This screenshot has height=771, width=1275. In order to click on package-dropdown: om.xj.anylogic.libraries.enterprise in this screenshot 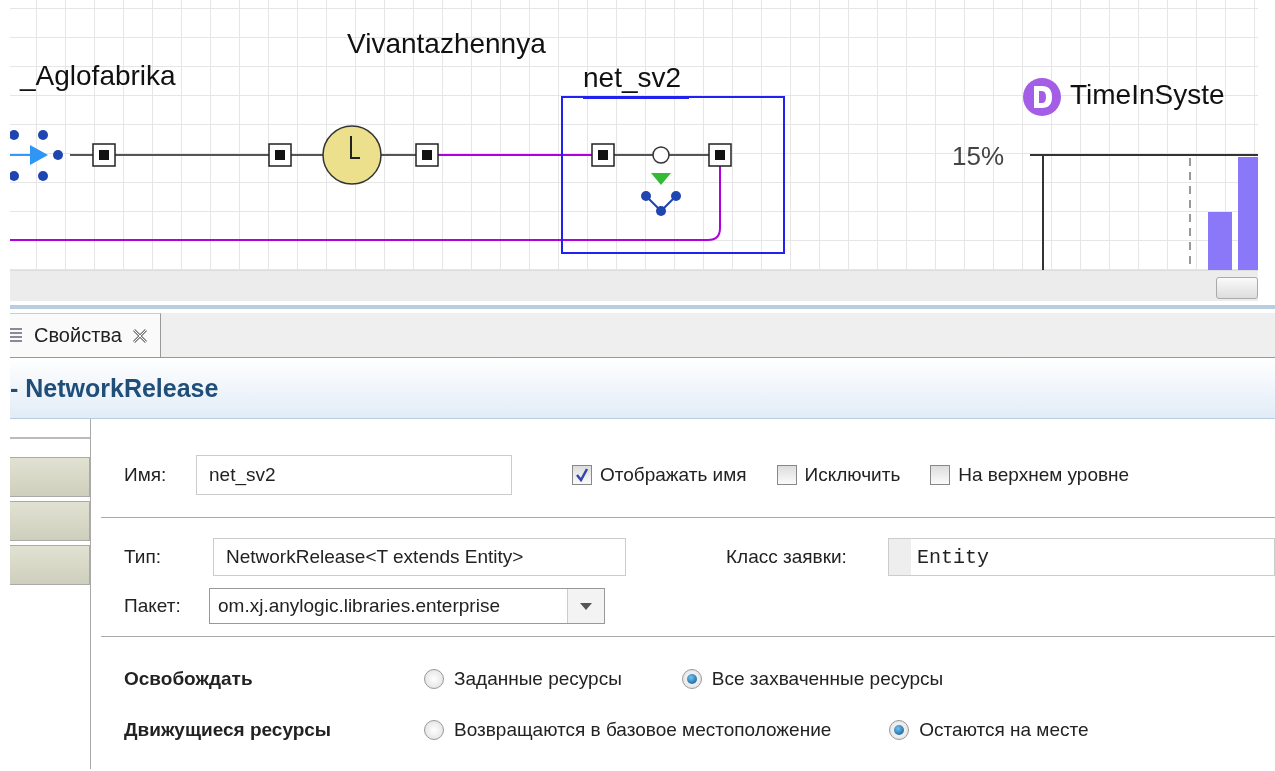, I will do `click(407, 606)`.